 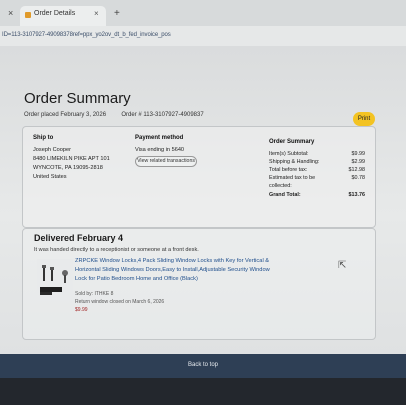 What do you see at coordinates (55, 280) in the screenshot?
I see `product-image` at bounding box center [55, 280].